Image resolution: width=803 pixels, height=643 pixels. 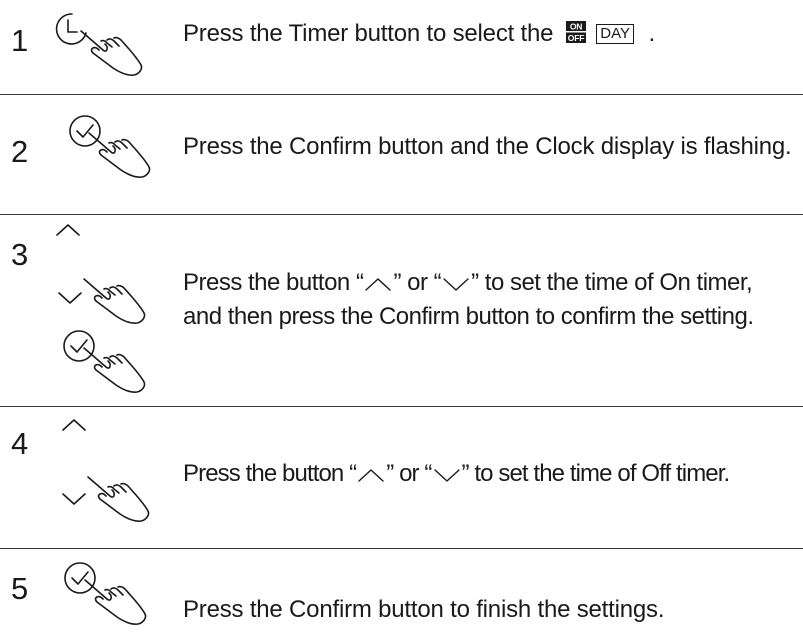 I want to click on step-text: Press the Timer button to select the, so click(x=368, y=33).